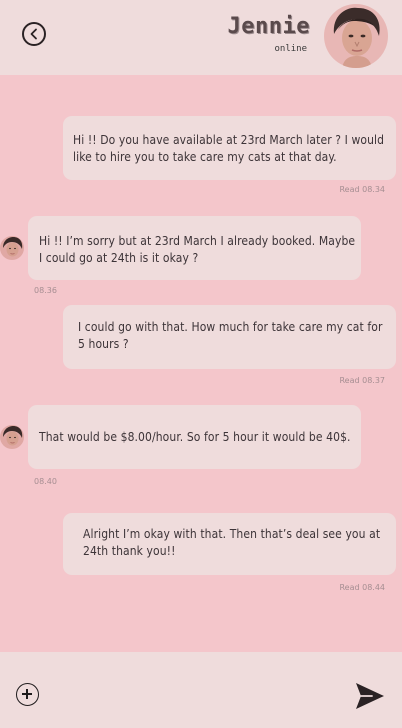 The height and width of the screenshot is (728, 402). I want to click on message-text-line: 24th thank you!!, so click(129, 550).